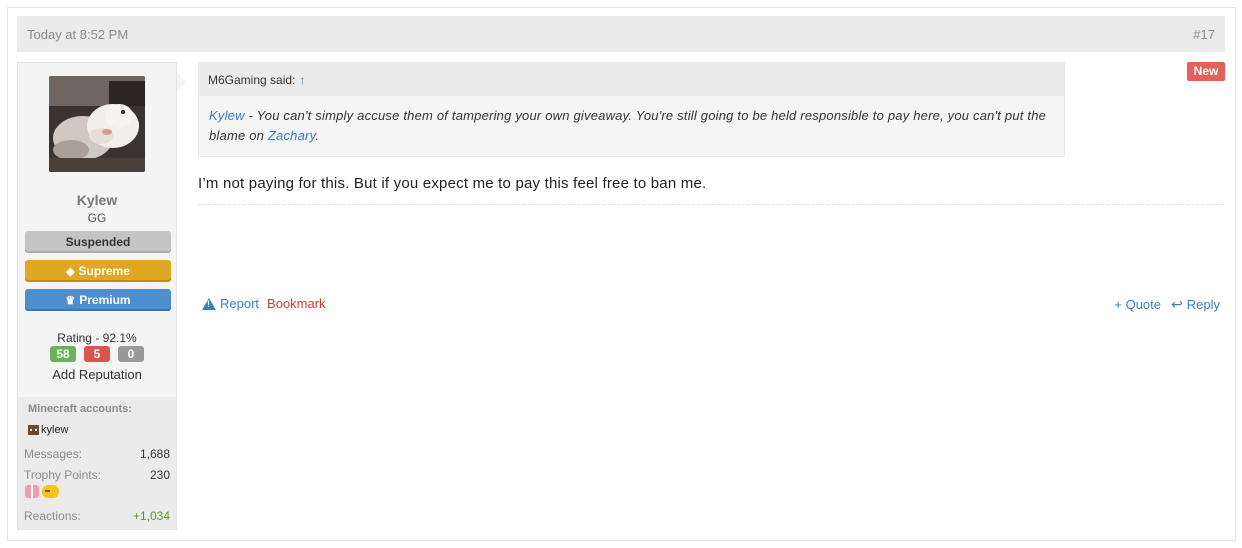 The image size is (1242, 548). Describe the element at coordinates (97, 200) in the screenshot. I see `username: Kylew` at that location.